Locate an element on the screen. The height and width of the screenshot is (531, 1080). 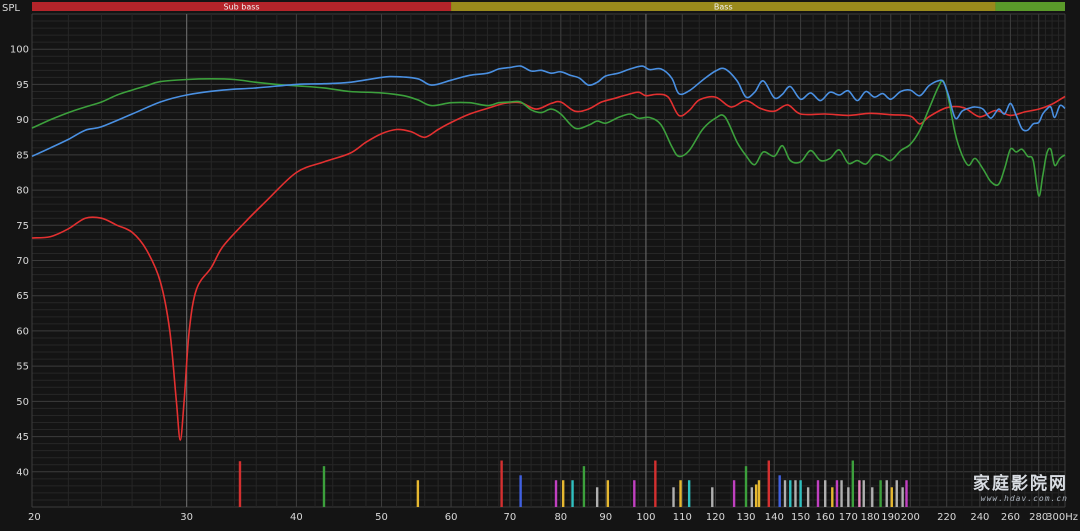
x-tick-label: 20 is located at coordinates (34, 517).